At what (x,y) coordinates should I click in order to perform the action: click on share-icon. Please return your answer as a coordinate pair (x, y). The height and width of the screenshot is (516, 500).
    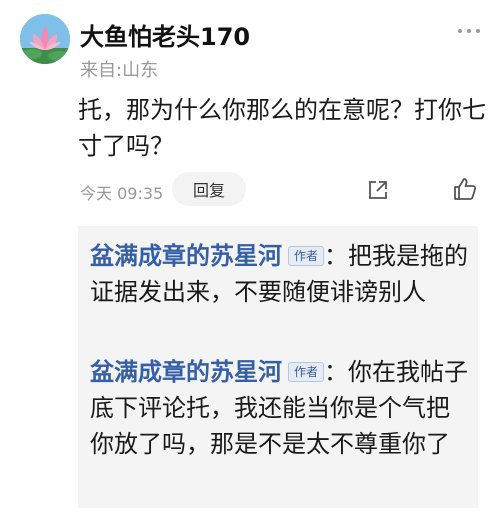
    Looking at the image, I should click on (378, 190).